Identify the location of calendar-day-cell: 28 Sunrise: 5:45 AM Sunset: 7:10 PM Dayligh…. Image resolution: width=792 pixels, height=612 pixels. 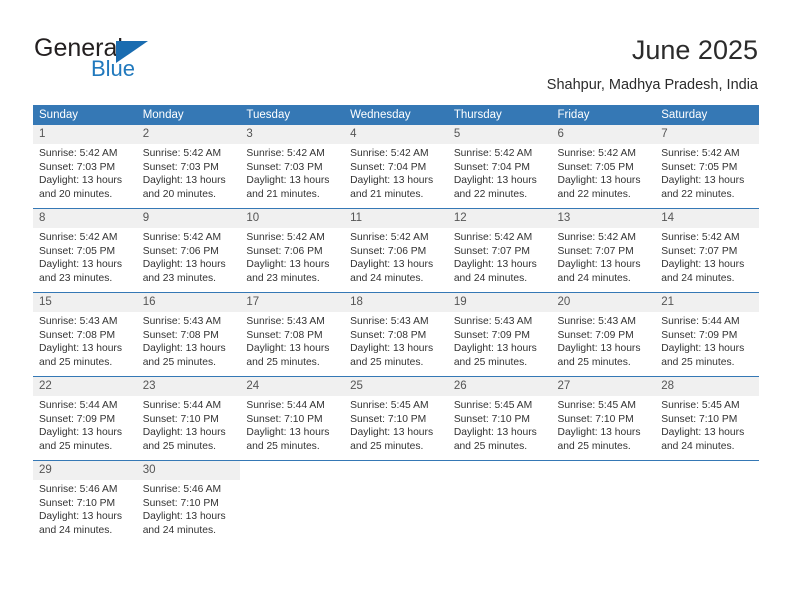
(707, 418).